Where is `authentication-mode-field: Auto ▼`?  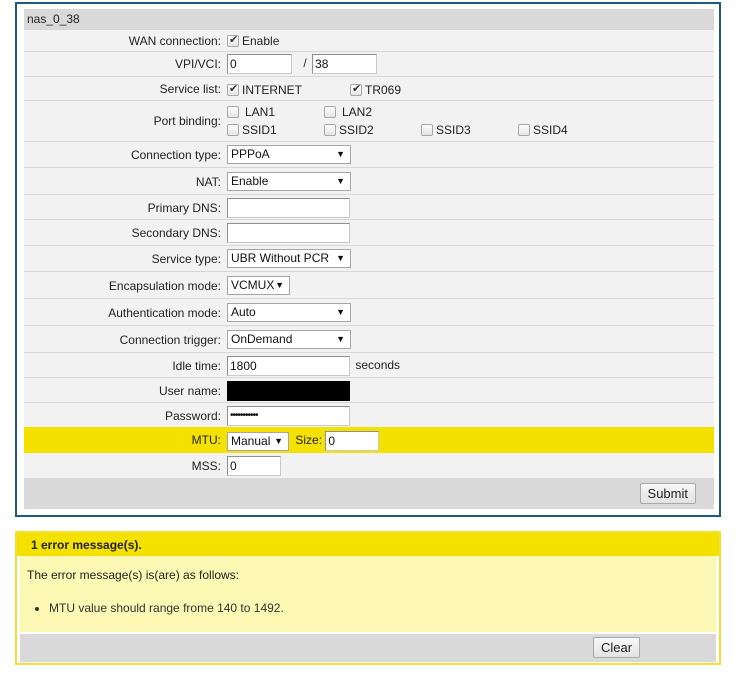
authentication-mode-field: Auto ▼ is located at coordinates (289, 312).